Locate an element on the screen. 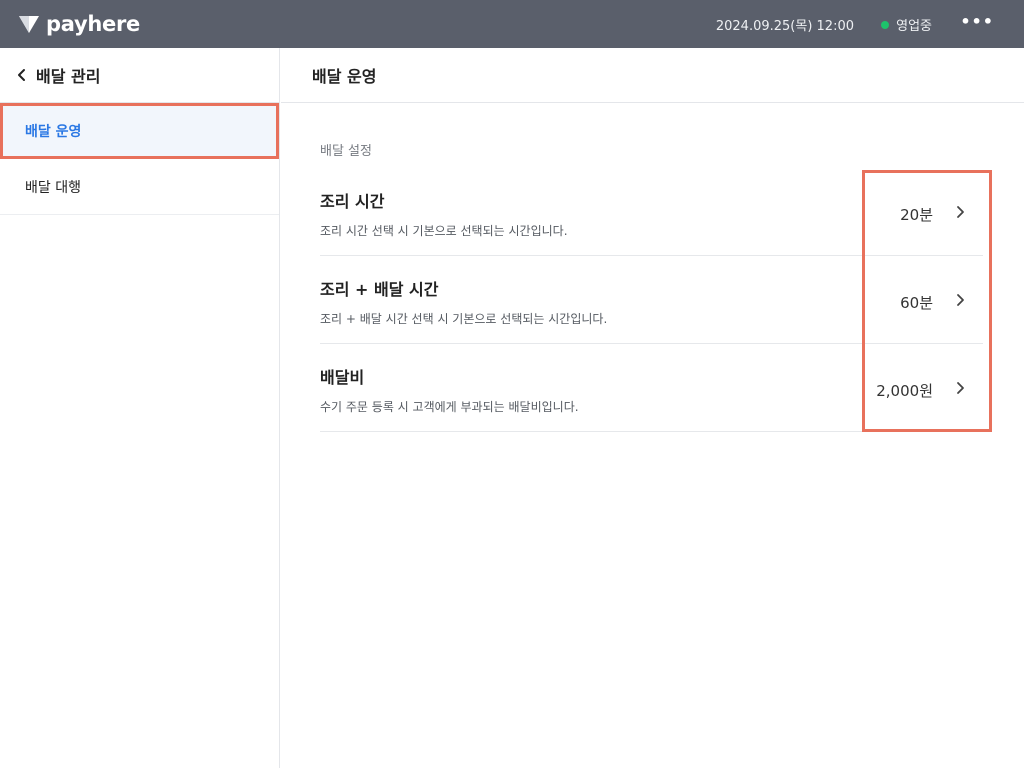  sidebar-title: 배달 관리 is located at coordinates (68, 76).